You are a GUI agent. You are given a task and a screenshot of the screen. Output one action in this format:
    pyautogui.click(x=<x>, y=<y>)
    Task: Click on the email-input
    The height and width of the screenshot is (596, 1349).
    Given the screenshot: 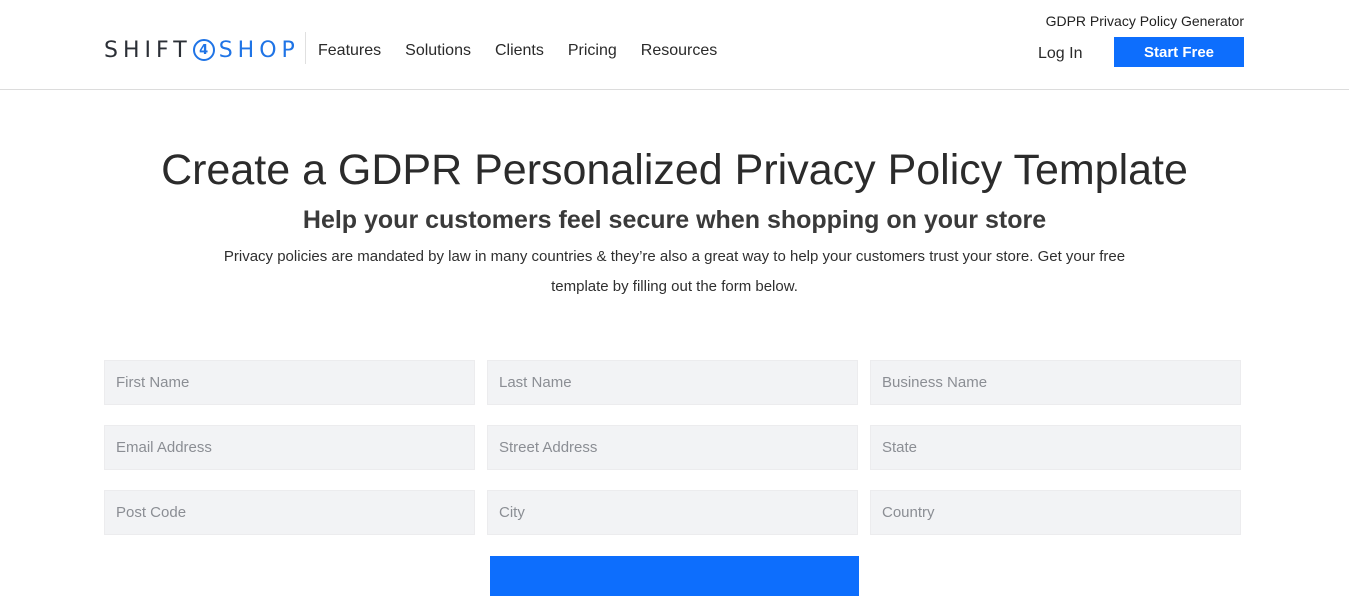 What is the action you would take?
    pyautogui.click(x=289, y=447)
    